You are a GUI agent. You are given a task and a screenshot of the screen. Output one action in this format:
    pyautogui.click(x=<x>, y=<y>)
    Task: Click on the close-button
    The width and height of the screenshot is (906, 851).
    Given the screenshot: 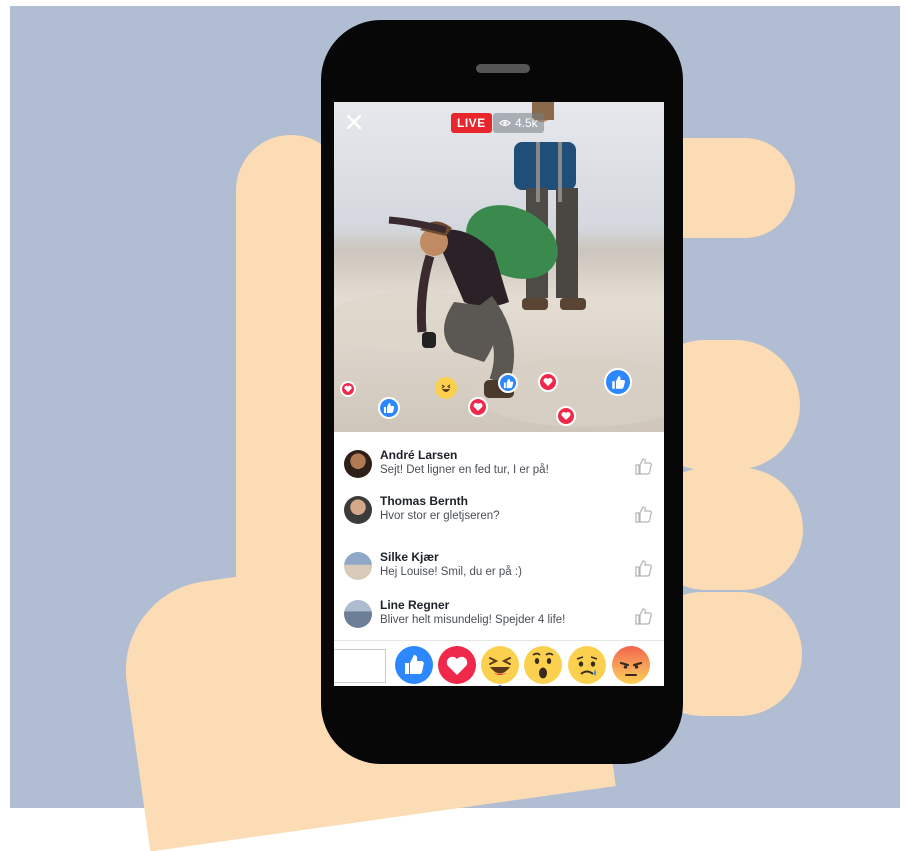 What is the action you would take?
    pyautogui.click(x=354, y=124)
    